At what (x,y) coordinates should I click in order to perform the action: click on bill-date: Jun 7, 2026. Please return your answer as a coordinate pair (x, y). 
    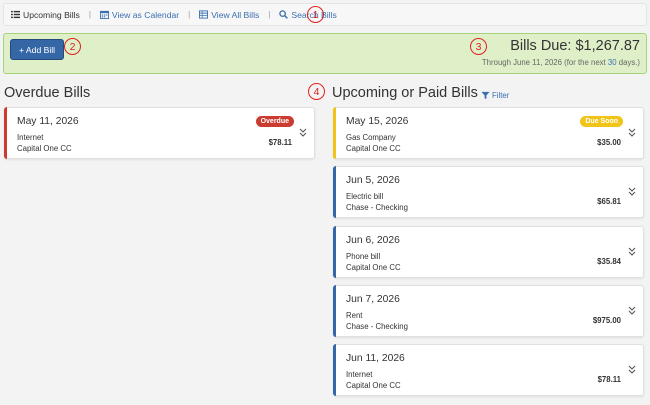
    Looking at the image, I should click on (373, 299).